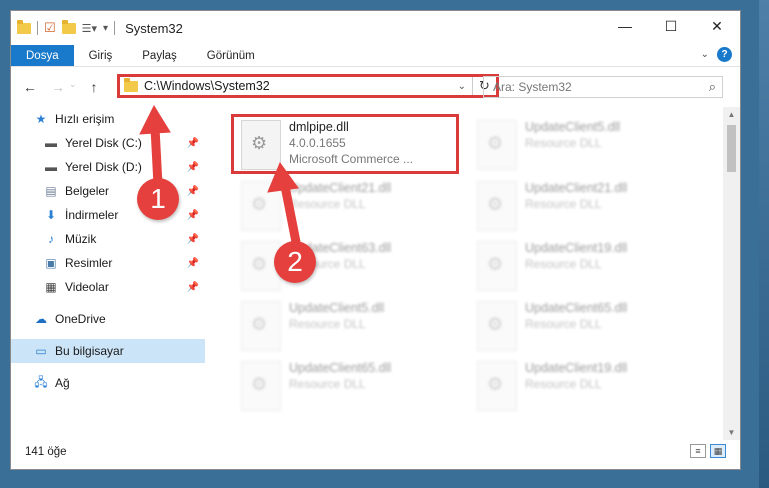 The image size is (769, 488). Describe the element at coordinates (155, 119) in the screenshot. I see `arrow-1-head` at that location.